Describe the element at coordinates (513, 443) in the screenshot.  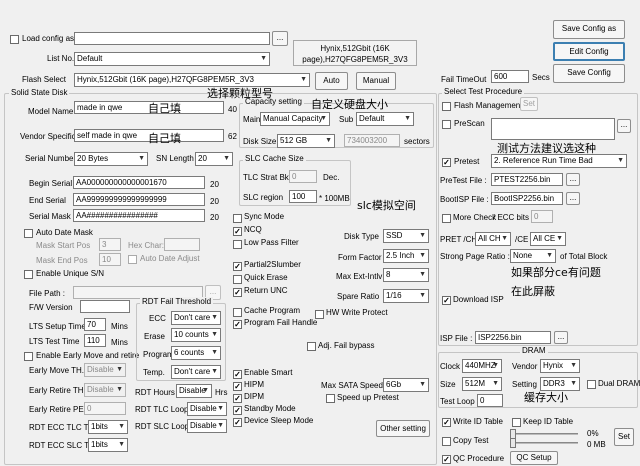
I see `copy-size-slider-thumb` at that location.